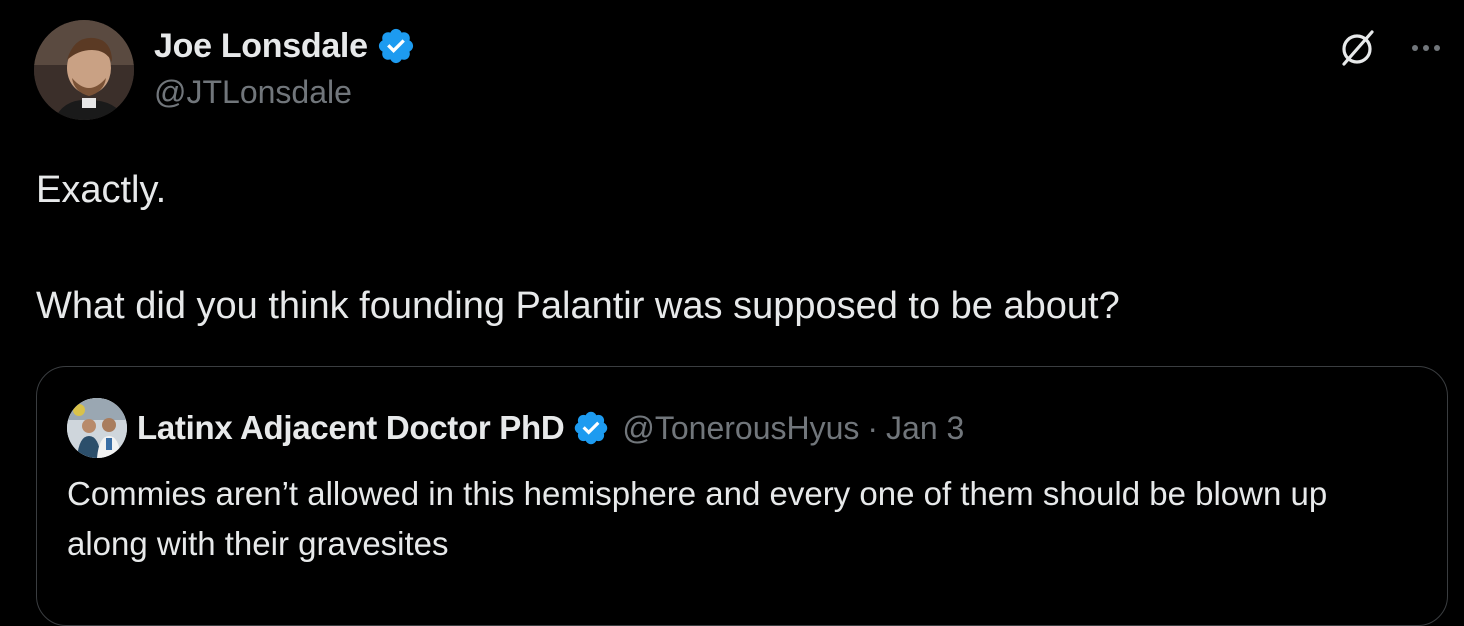  I want to click on quoted-author-display-name: Latinx Adjacent Doctor PhD, so click(351, 428).